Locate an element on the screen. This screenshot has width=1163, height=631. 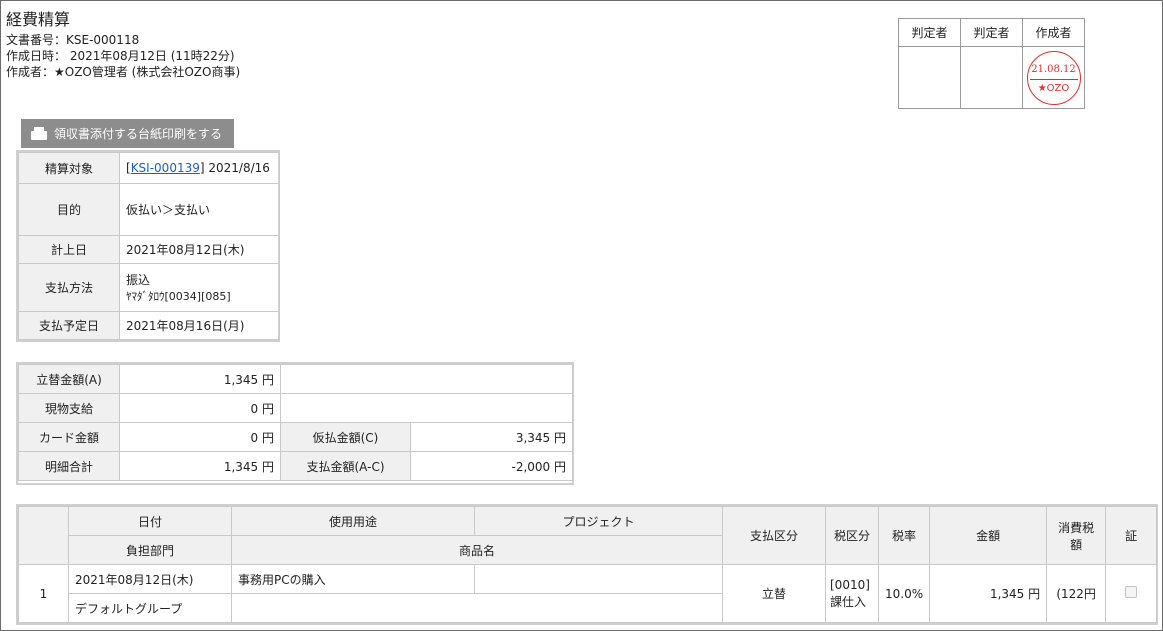
method-label: 支払方法 is located at coordinates (69, 287).